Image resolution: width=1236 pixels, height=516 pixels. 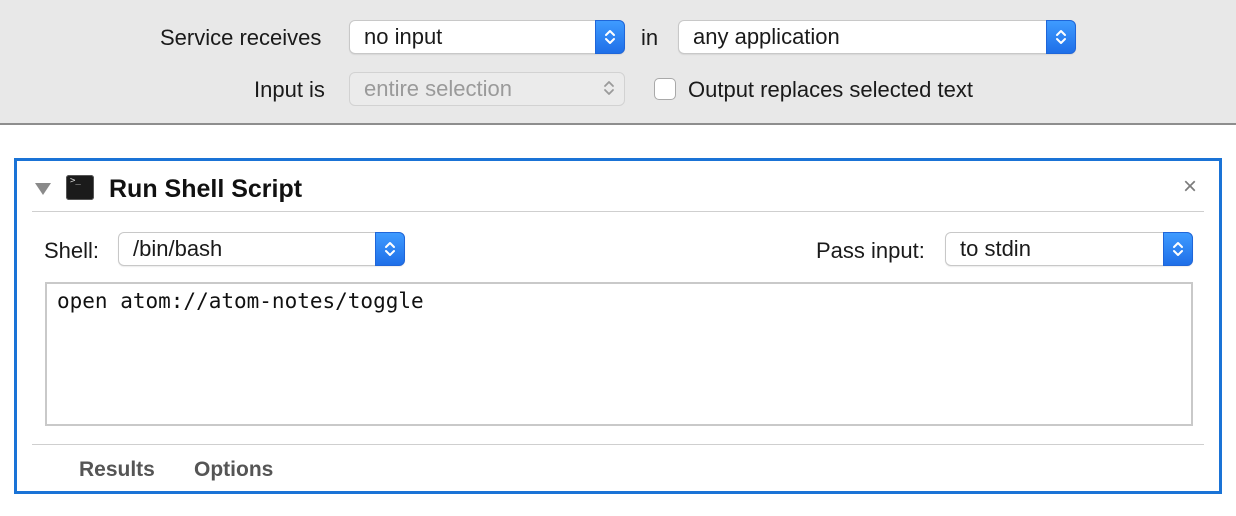 I want to click on pass-input-value: to stdin, so click(x=995, y=248).